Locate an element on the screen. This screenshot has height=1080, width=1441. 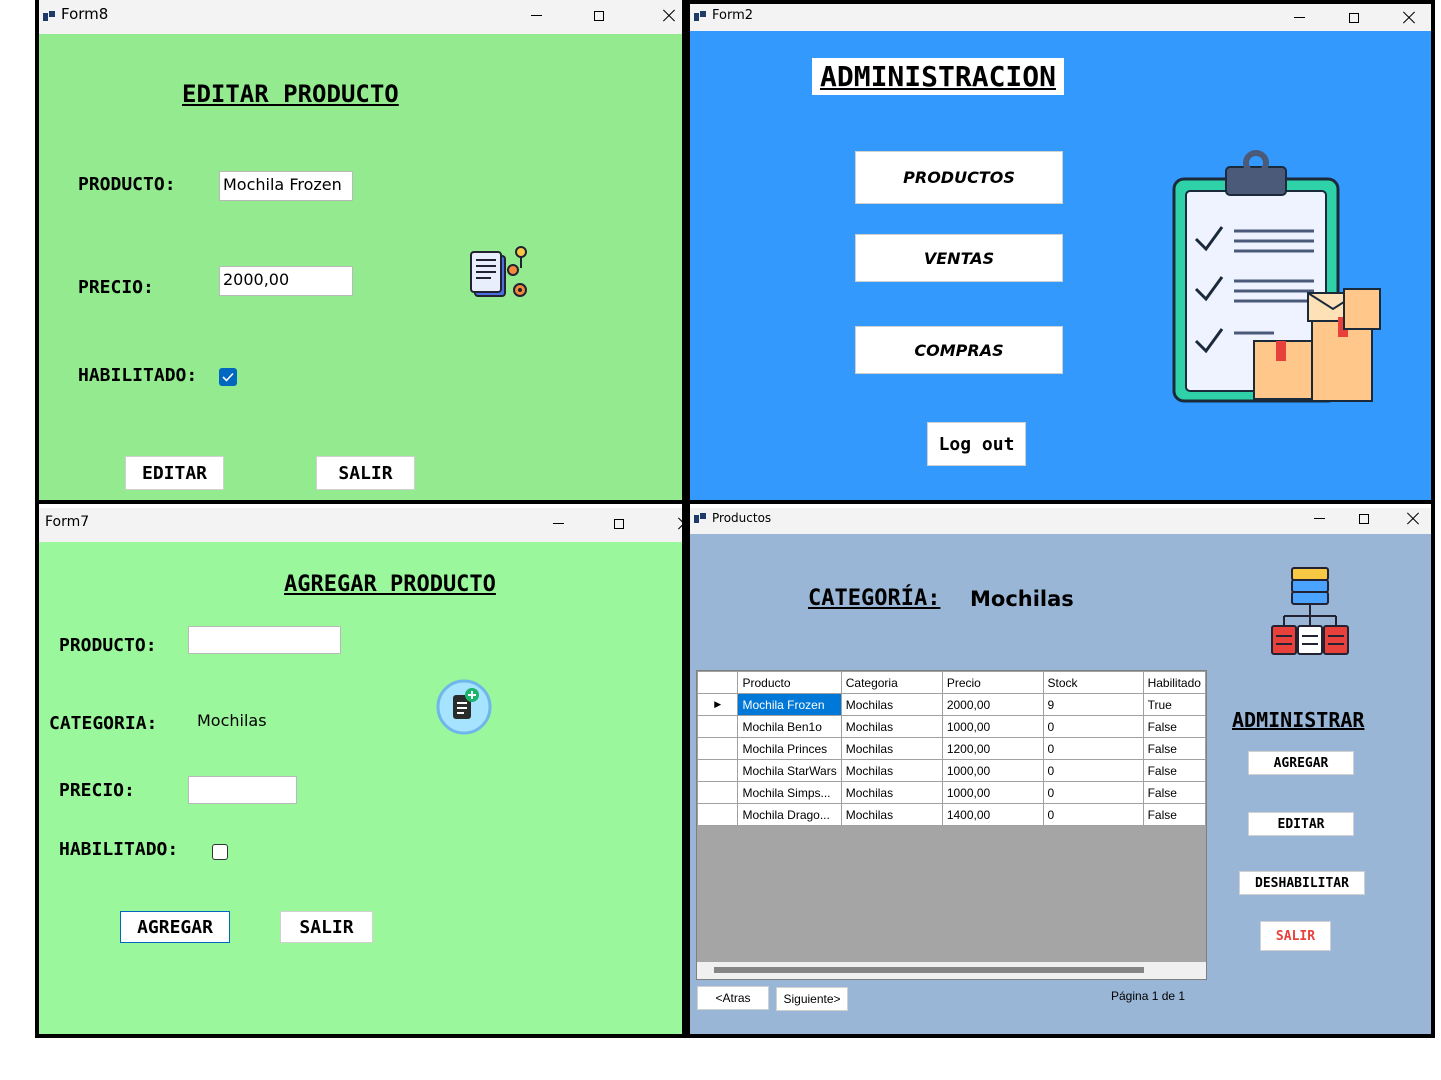
producto-input is located at coordinates (264, 640).